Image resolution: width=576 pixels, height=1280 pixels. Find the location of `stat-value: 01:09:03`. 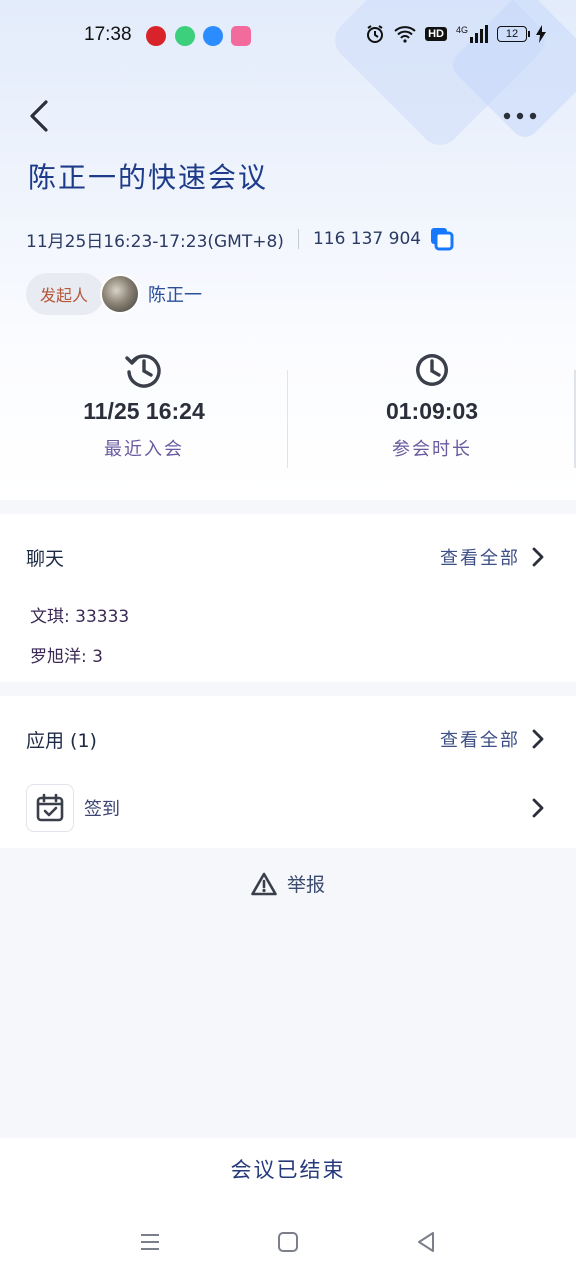

stat-value: 01:09:03 is located at coordinates (432, 411).